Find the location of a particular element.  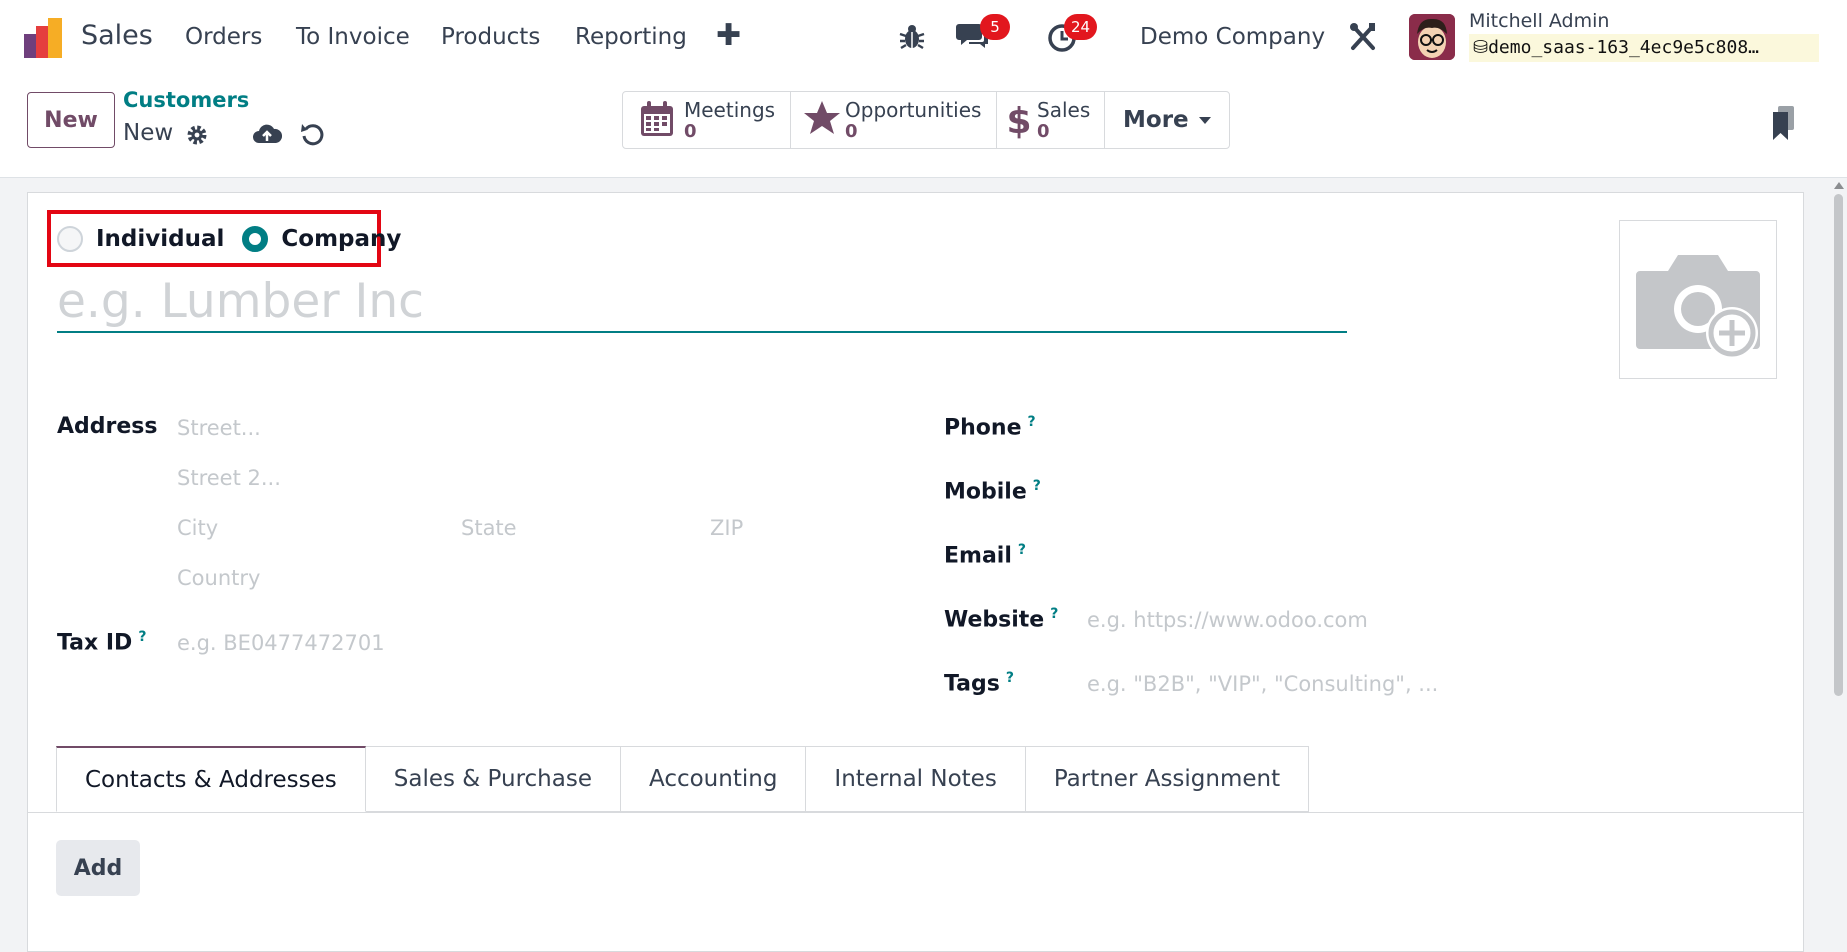

company-radio is located at coordinates (255, 238).